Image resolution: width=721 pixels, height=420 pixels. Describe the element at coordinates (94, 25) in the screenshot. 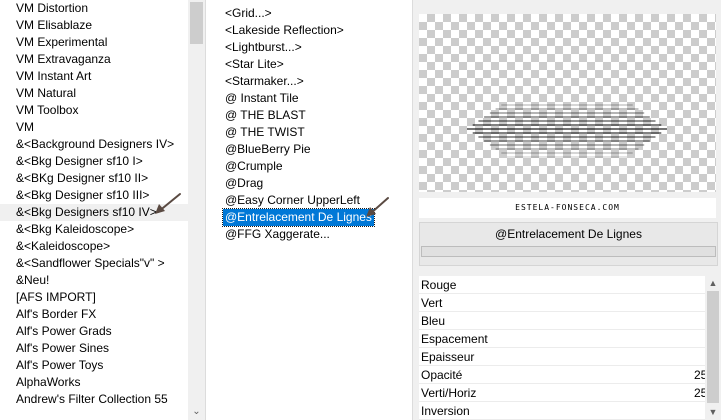

I see `category-item: VM Elisablaze` at that location.